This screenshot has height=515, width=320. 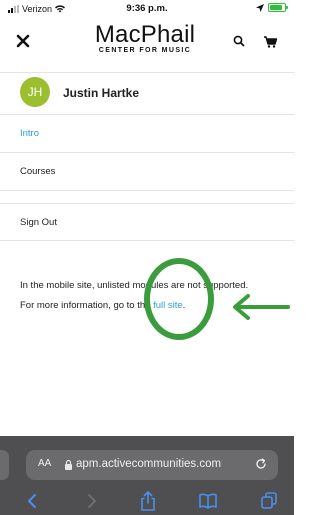 What do you see at coordinates (68, 464) in the screenshot?
I see `lock-icon` at bounding box center [68, 464].